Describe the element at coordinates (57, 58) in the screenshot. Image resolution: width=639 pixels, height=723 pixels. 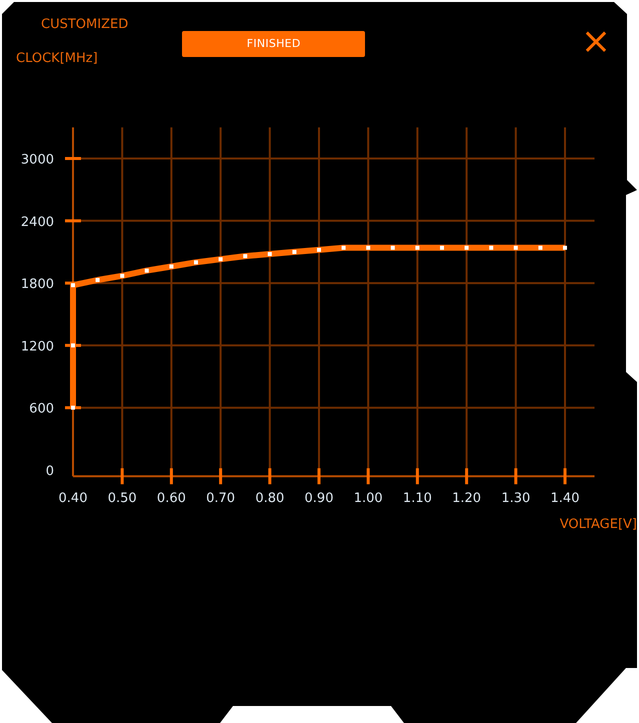
I see `y-axis-title: CLOCK[MHz]` at that location.